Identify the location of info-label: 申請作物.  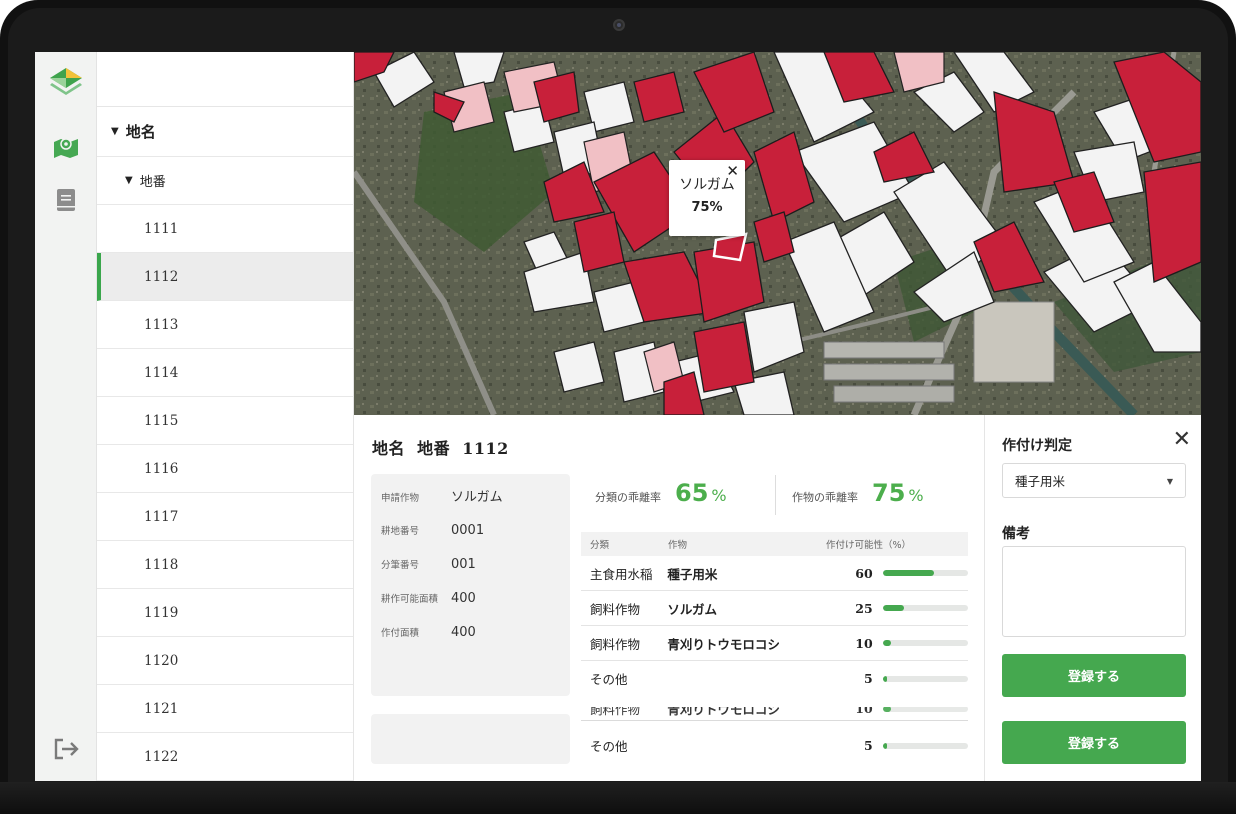
(400, 498).